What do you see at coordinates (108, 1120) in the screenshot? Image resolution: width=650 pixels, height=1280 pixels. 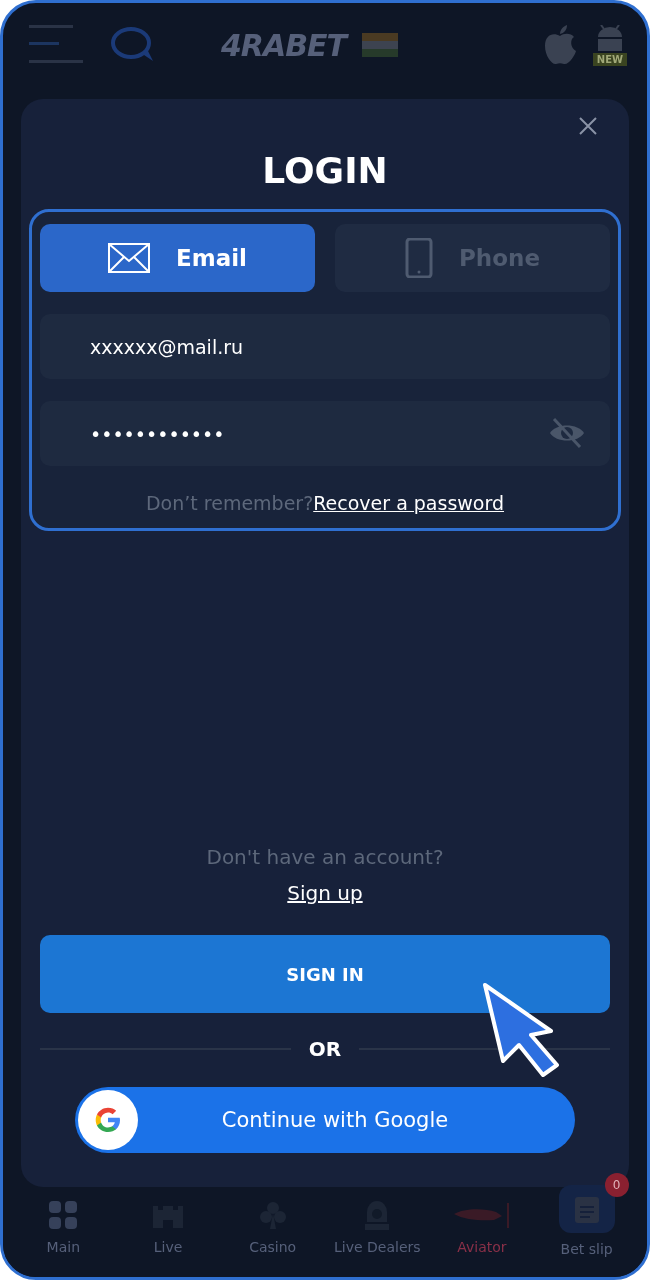 I see `google-g-icon` at bounding box center [108, 1120].